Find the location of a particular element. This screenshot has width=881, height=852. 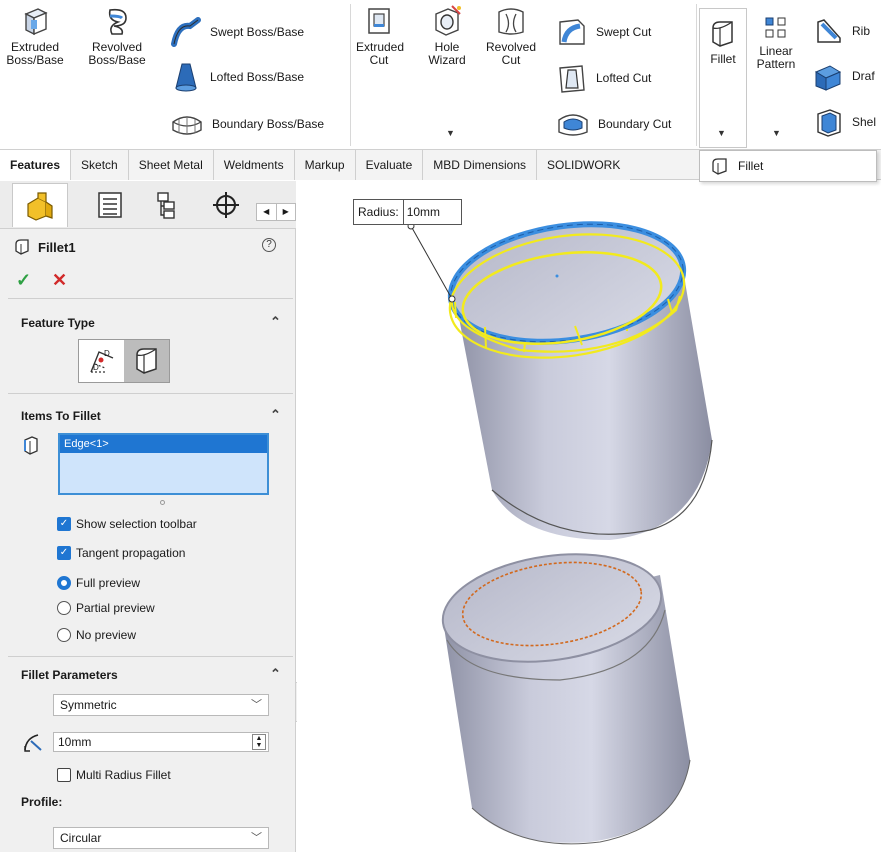

radius-leader-line is located at coordinates (431, 262).